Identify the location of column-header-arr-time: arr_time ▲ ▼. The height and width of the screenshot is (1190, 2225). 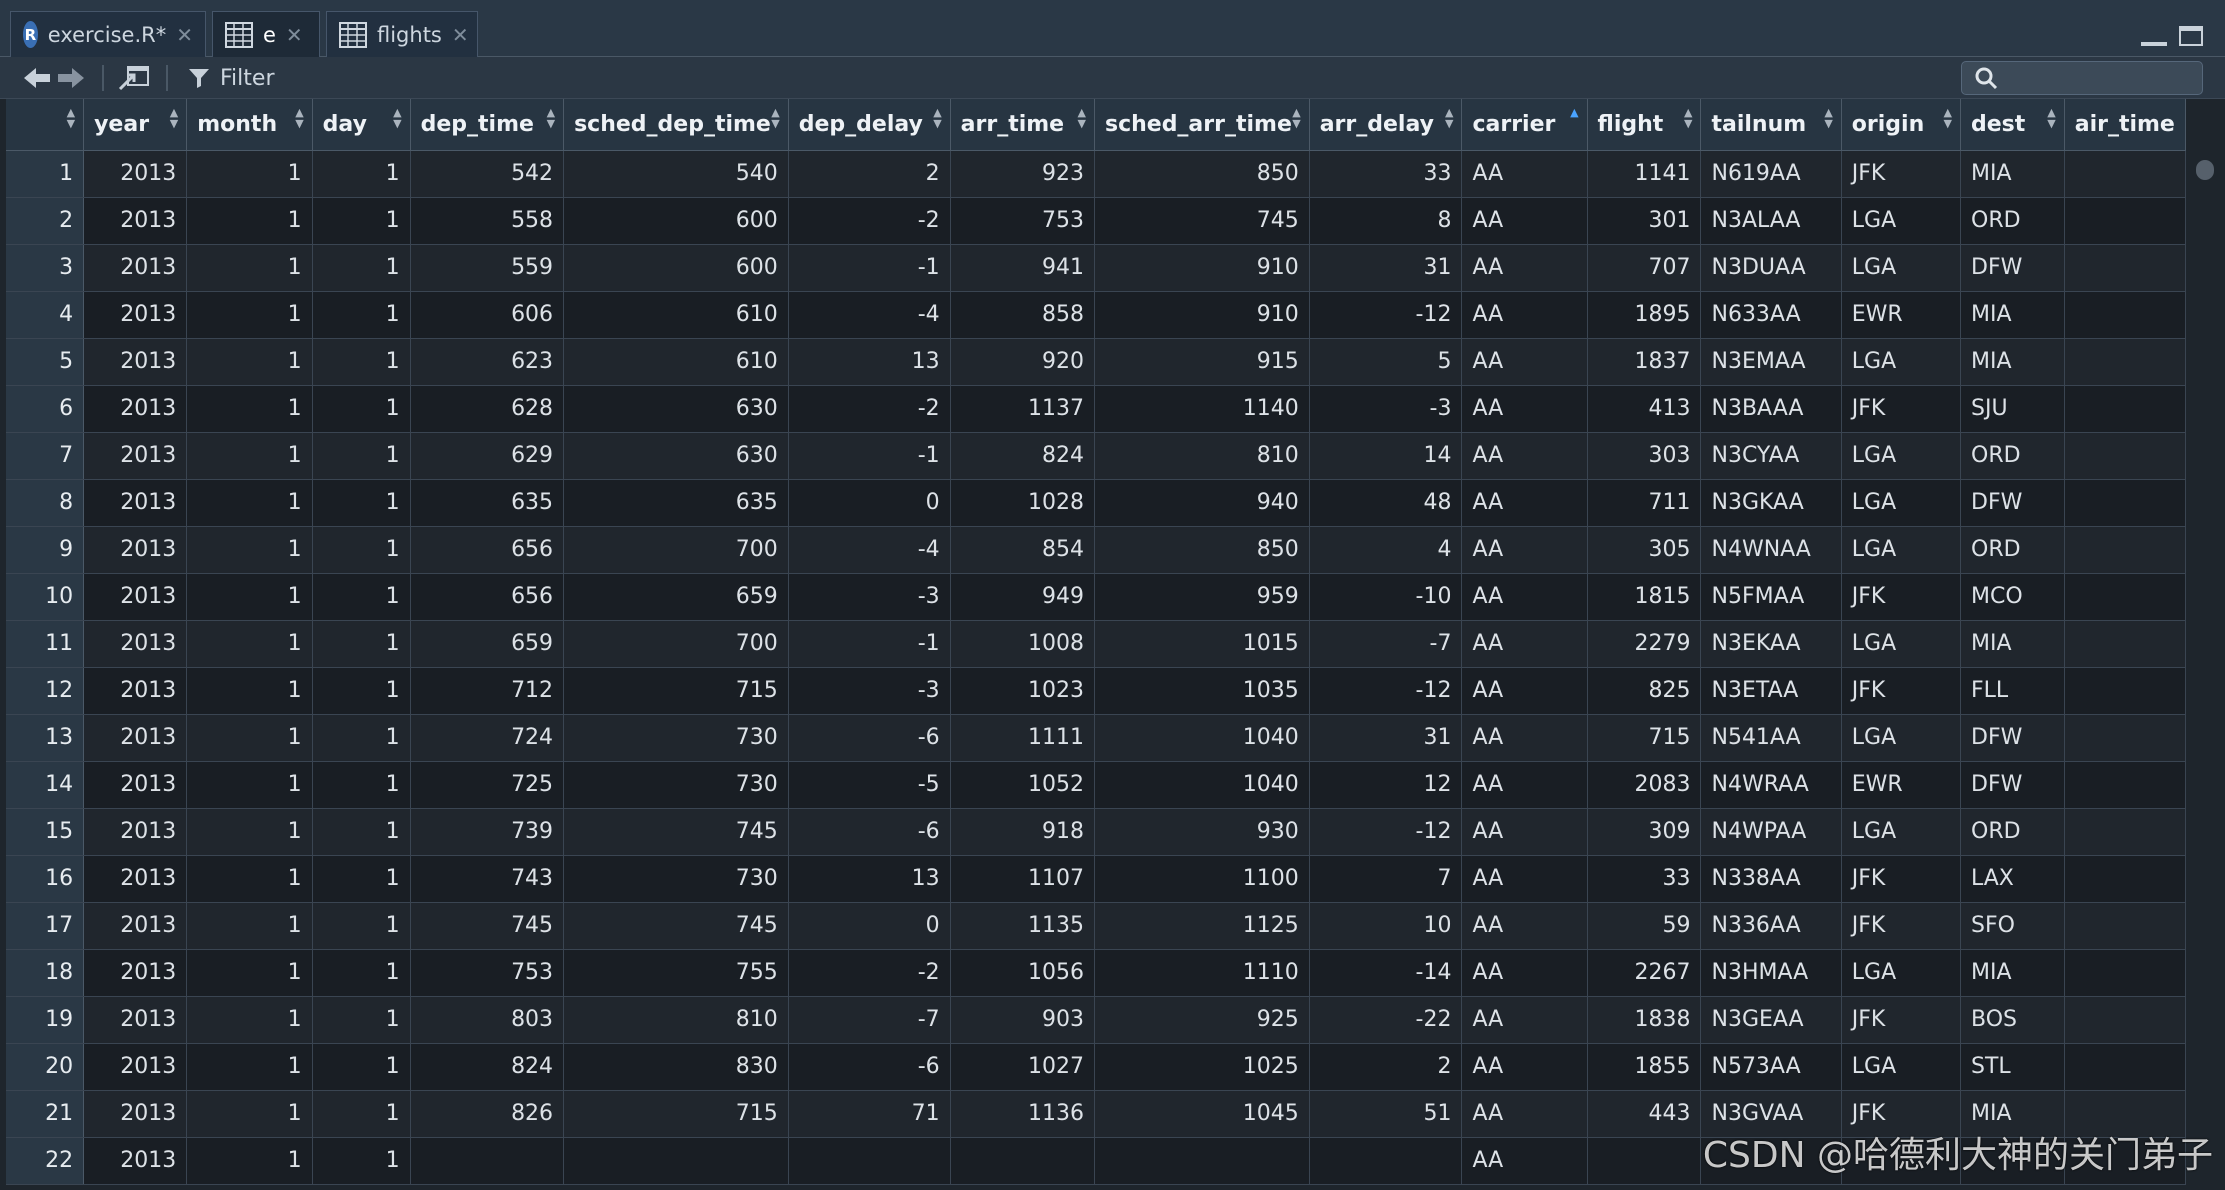
(1022, 125).